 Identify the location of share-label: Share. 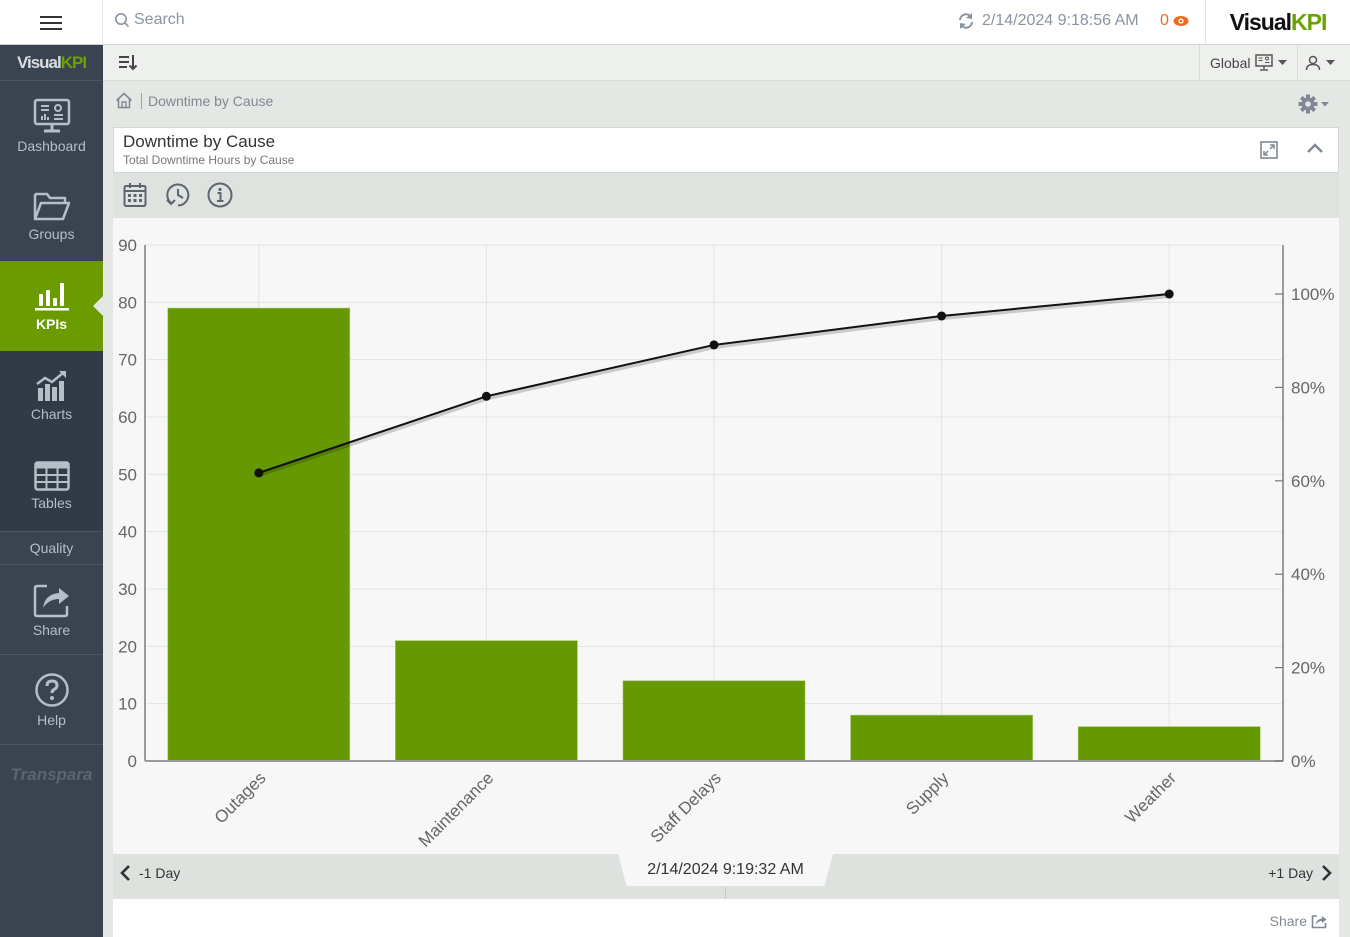
(1288, 921).